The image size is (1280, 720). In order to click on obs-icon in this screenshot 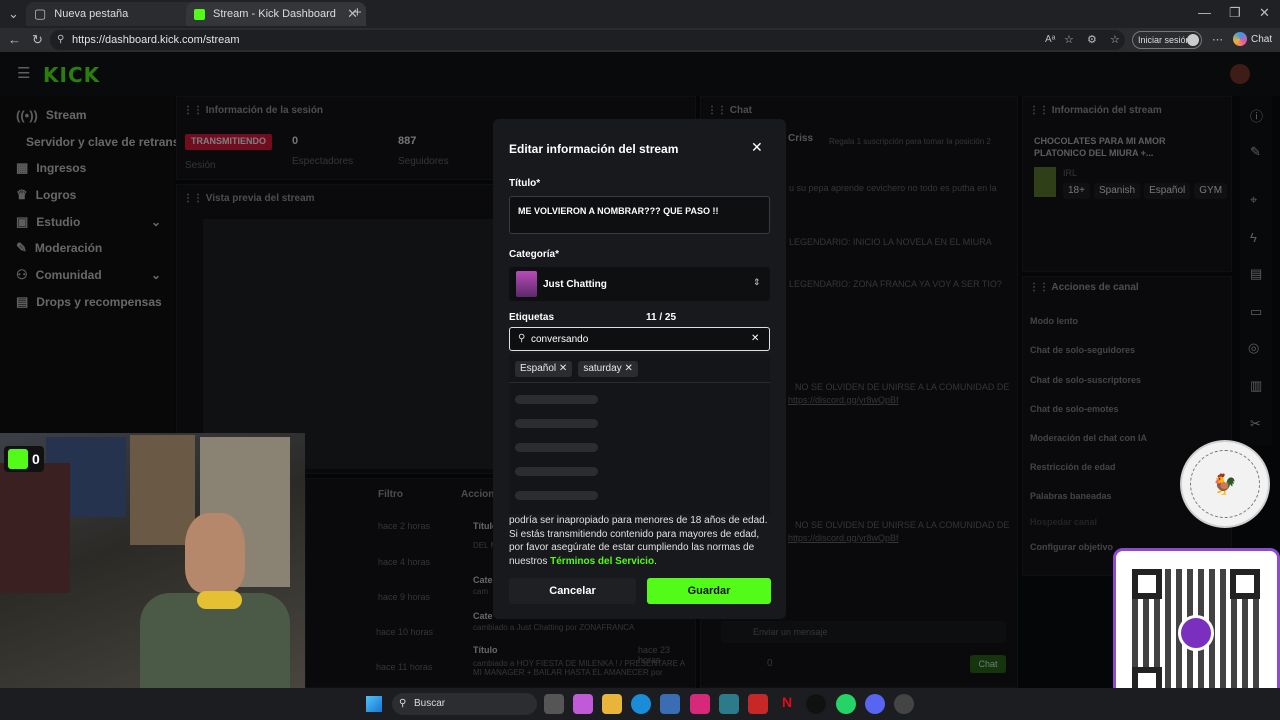, I will do `click(904, 704)`.